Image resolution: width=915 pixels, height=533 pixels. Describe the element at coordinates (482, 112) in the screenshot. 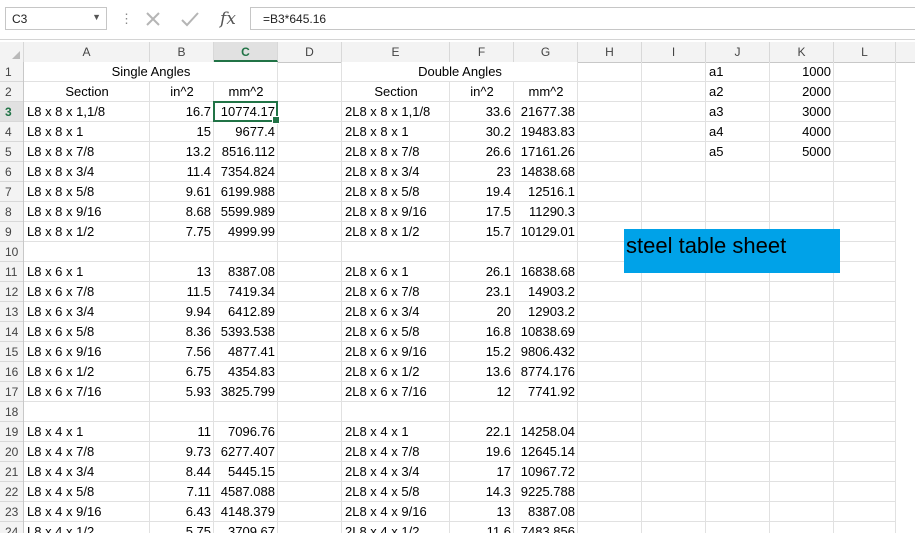

I see `cell-f3: 33.6` at that location.